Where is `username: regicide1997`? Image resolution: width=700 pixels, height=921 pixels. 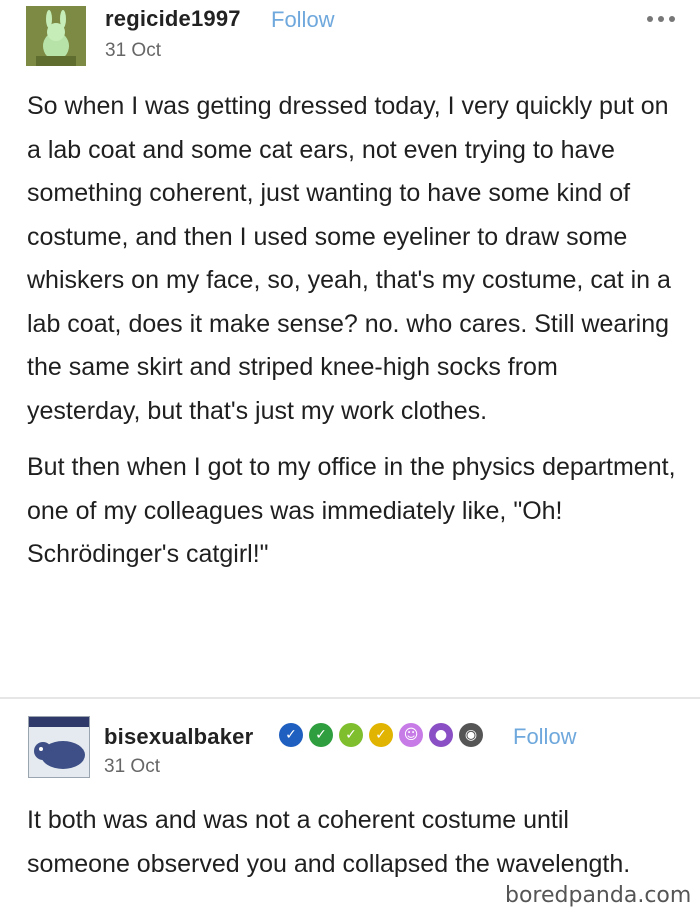
username: regicide1997 is located at coordinates (173, 19).